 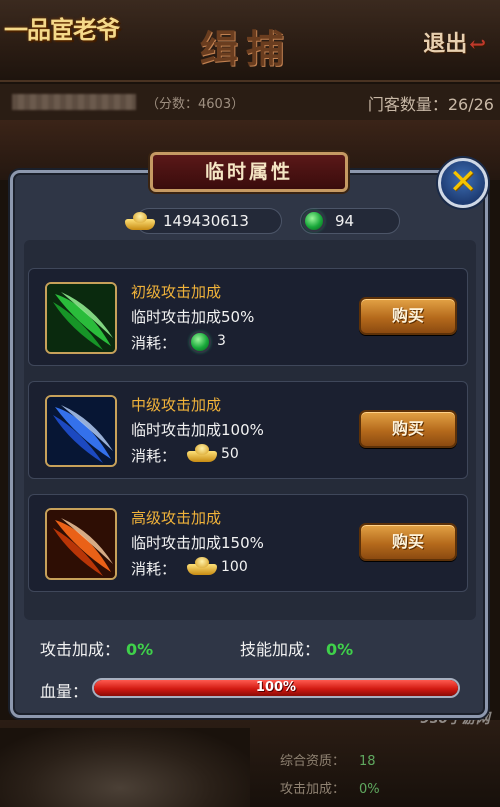 What do you see at coordinates (193, 317) in the screenshot?
I see `item-desc: 临时攻击加成50%` at bounding box center [193, 317].